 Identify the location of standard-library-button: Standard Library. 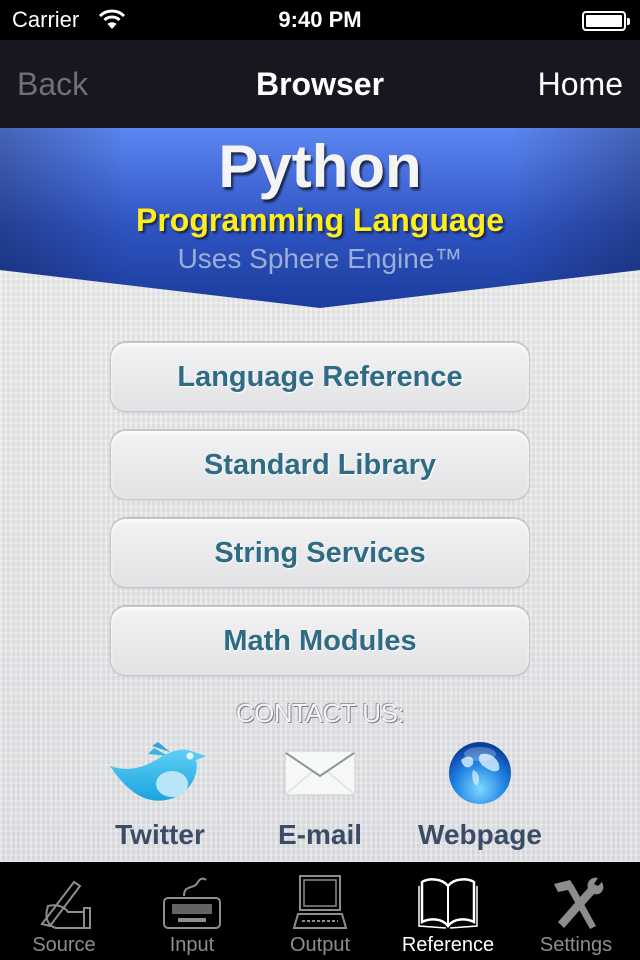
(320, 465).